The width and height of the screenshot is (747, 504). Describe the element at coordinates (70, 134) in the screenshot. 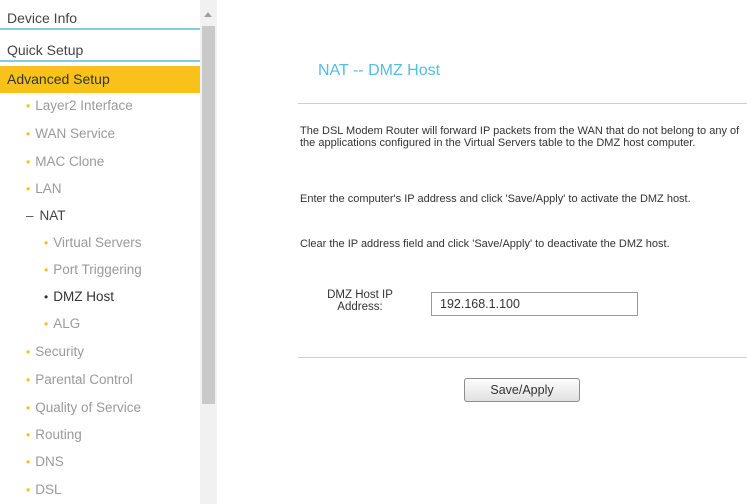

I see `nav-wan-service: • WAN Service` at that location.